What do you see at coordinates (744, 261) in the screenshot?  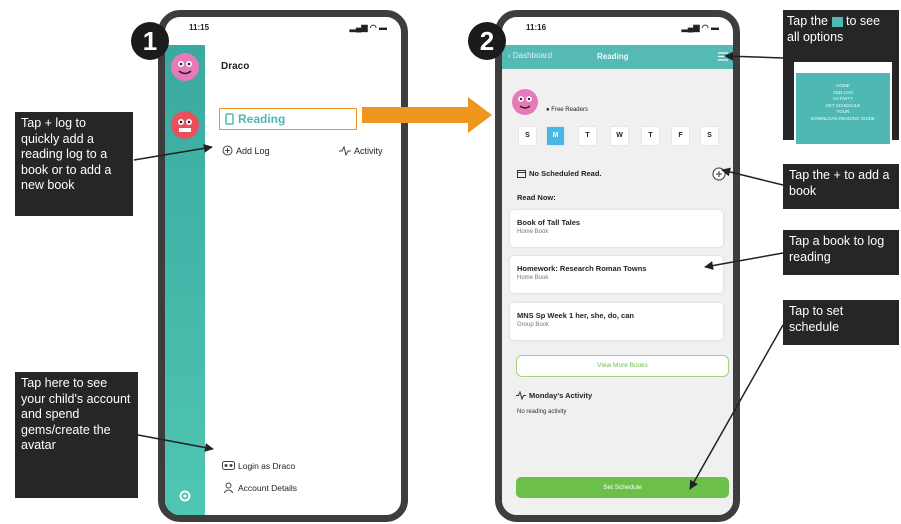 I see `arrow-log-reading` at bounding box center [744, 261].